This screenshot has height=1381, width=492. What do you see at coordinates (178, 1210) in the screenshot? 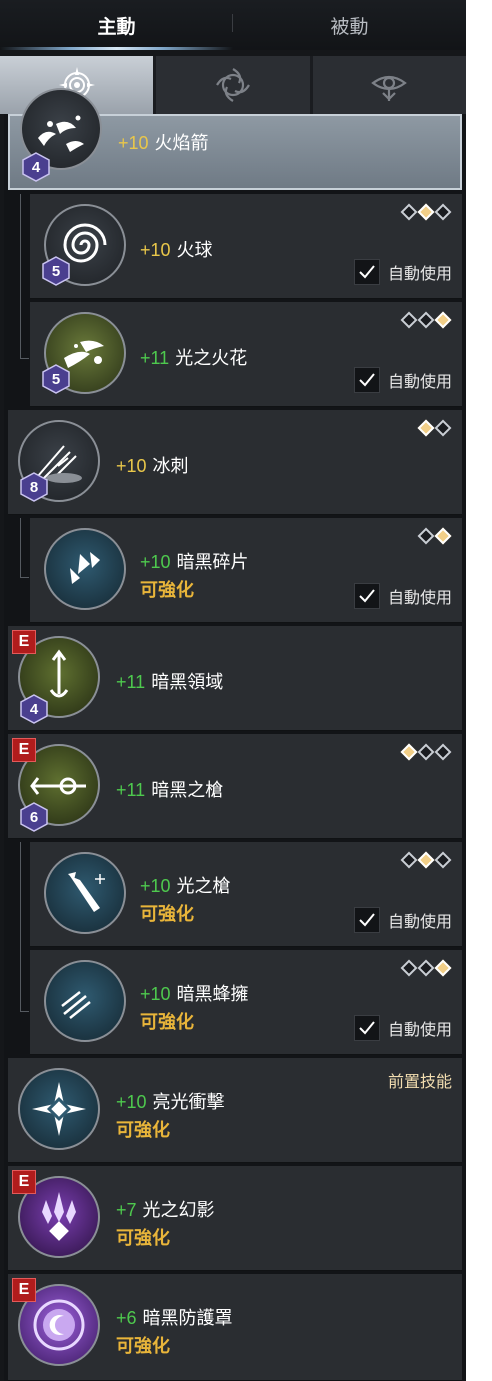
I see `skill-name: 光之幻影` at bounding box center [178, 1210].